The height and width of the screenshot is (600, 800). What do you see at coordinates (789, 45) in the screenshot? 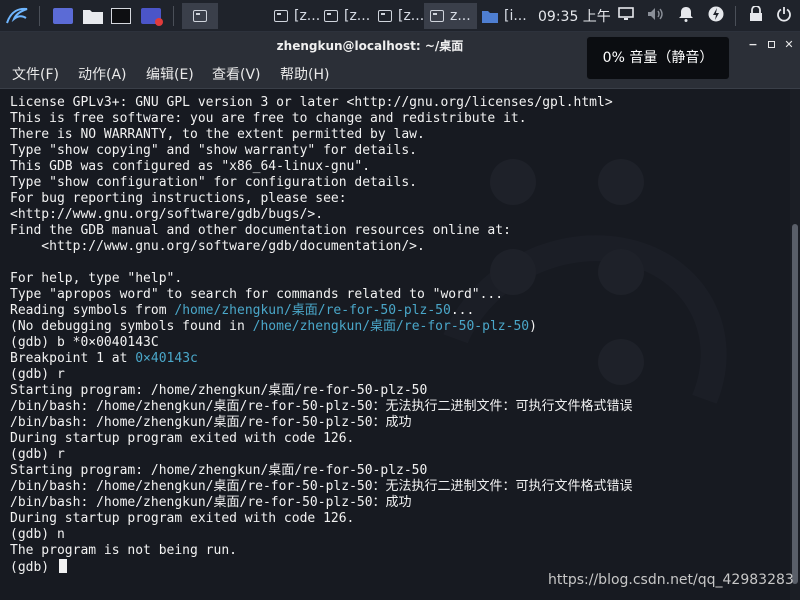
I see `close-button: ✕` at bounding box center [789, 45].